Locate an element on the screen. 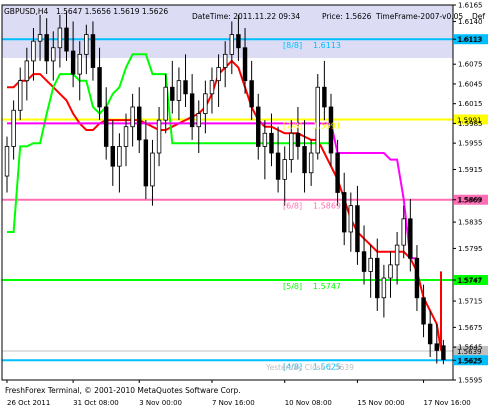 This screenshot has height=411, width=489. datetime-label: DateTime: 2011.11.22 09:34 is located at coordinates (246, 16).